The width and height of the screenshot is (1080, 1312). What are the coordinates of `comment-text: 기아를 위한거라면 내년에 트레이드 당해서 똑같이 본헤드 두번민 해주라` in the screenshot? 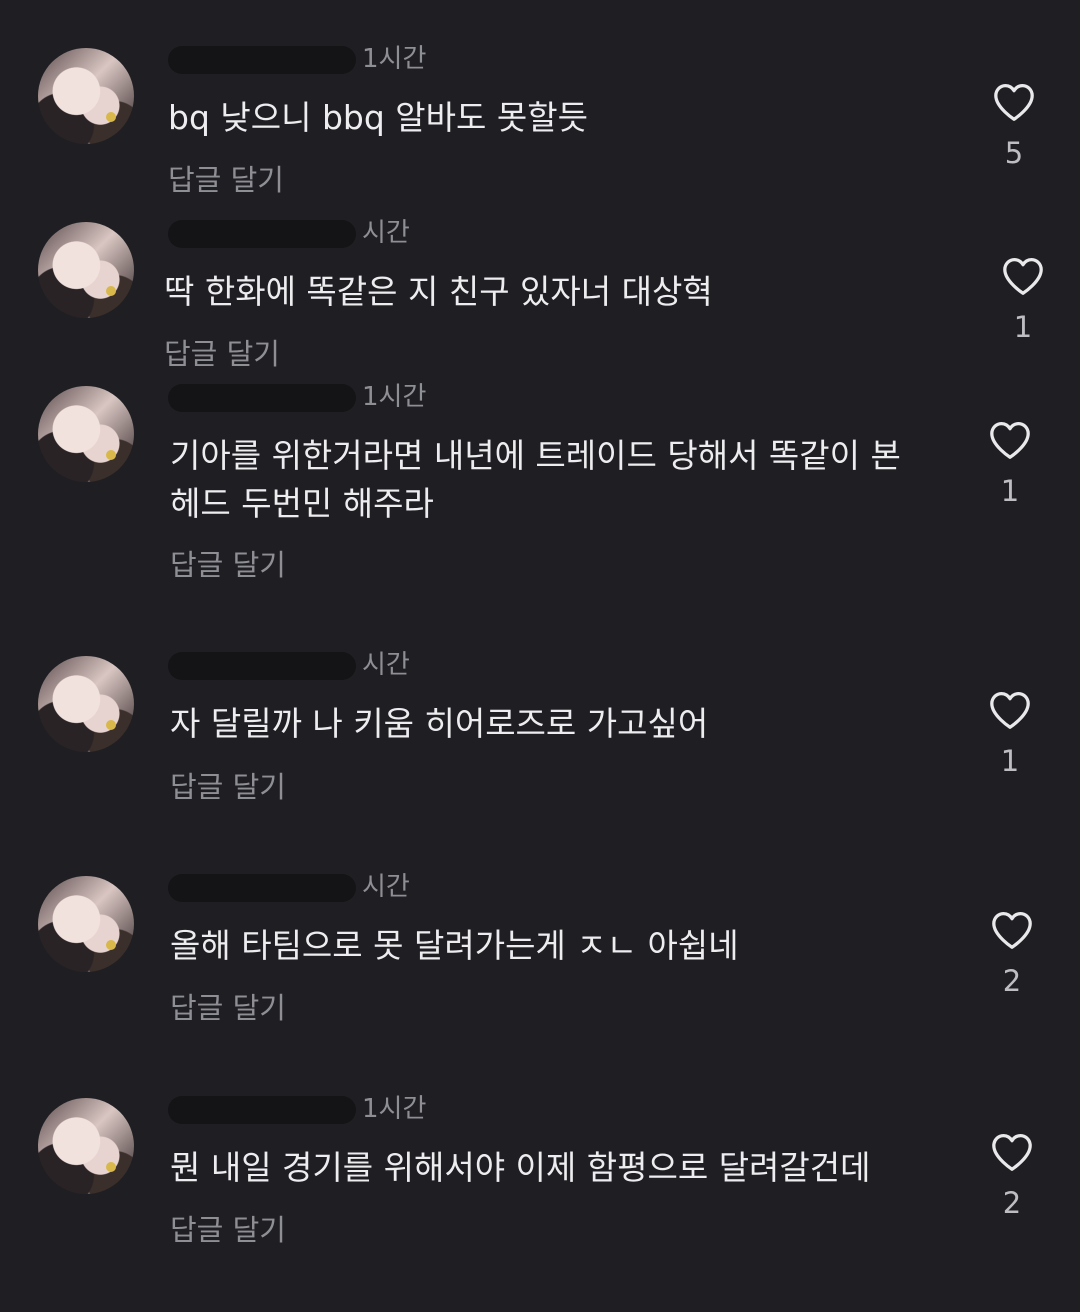 It's located at (535, 479).